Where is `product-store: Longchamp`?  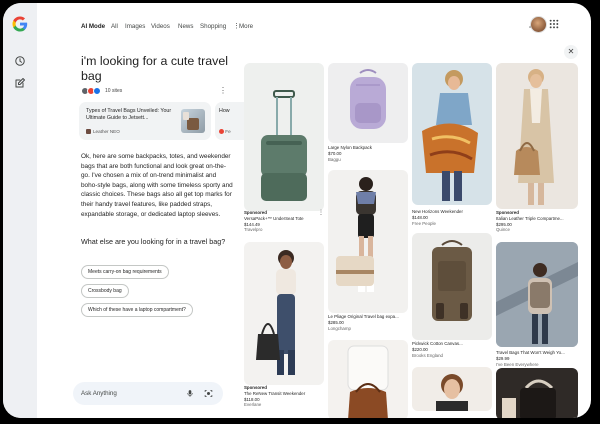
product-store: Longchamp is located at coordinates (339, 328).